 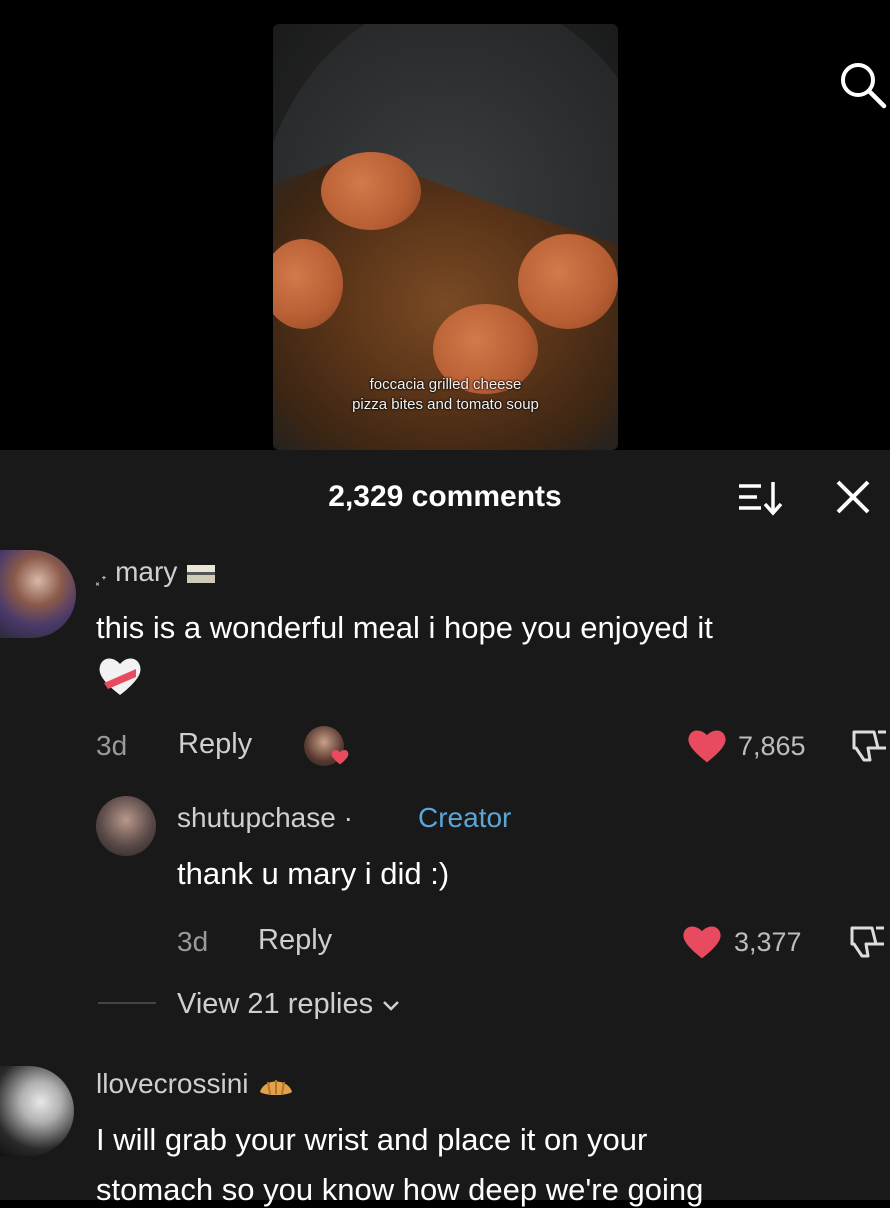 I want to click on chevron-down-icon, so click(x=391, y=1006).